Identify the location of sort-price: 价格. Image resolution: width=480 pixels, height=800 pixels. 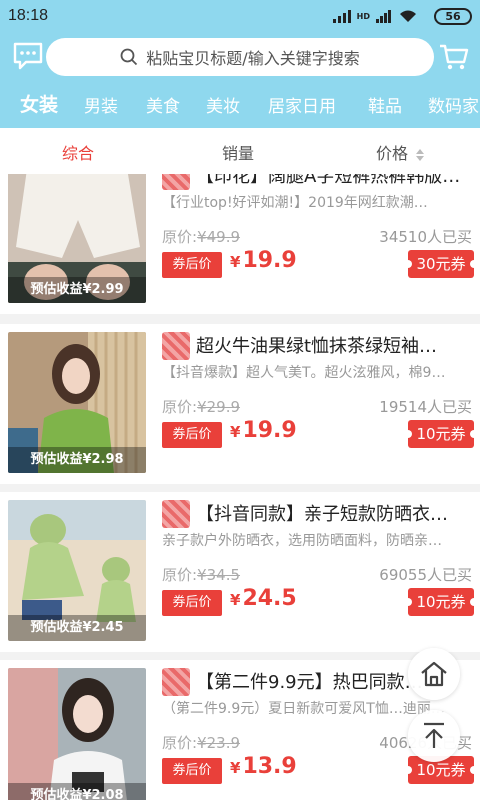
(400, 152).